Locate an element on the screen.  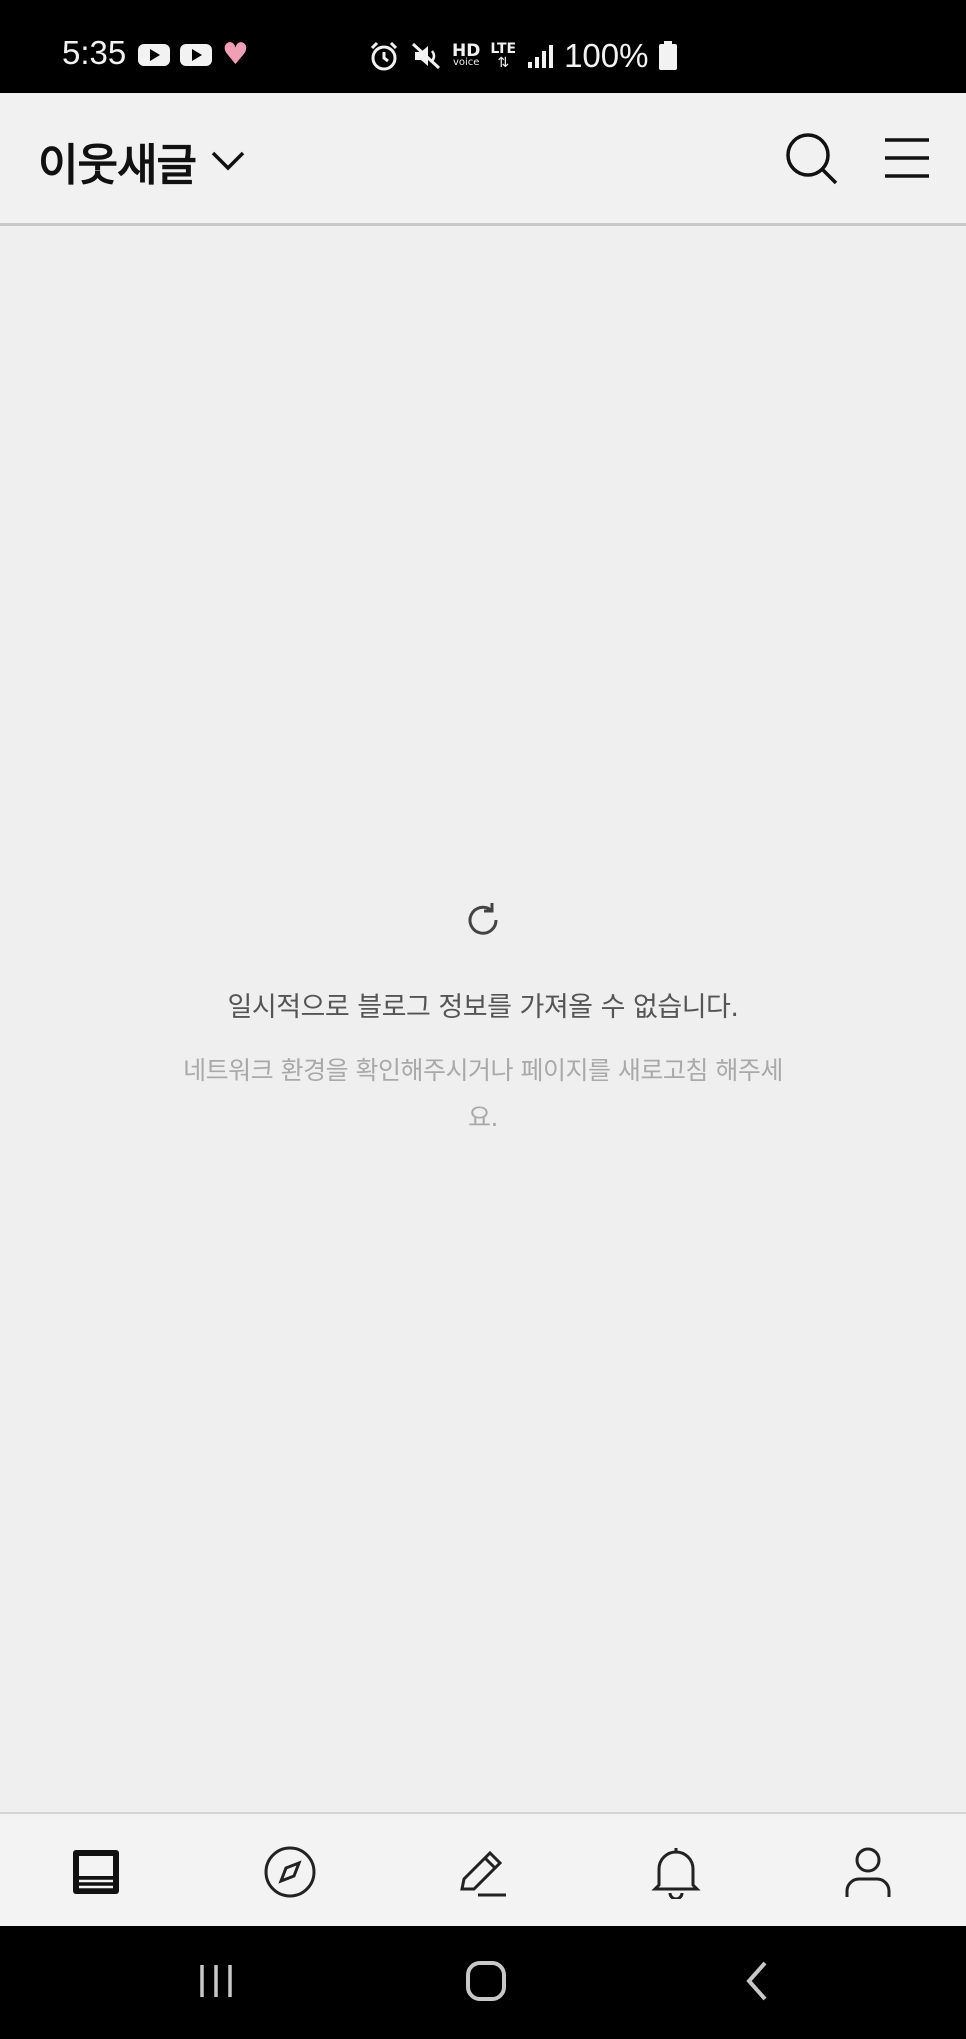
nav-explore is located at coordinates (290, 1872).